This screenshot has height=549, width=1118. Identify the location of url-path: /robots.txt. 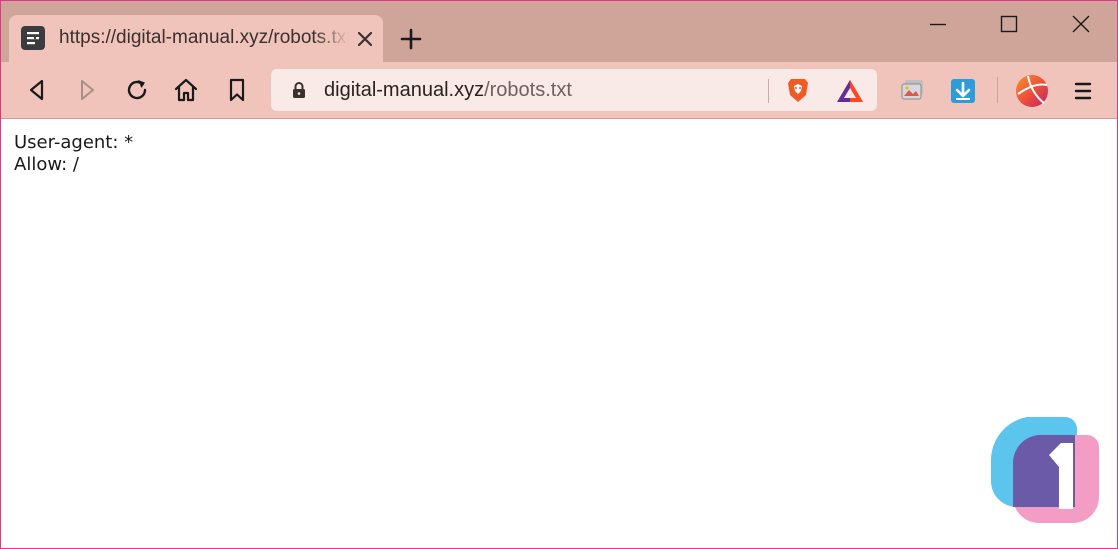
(528, 90).